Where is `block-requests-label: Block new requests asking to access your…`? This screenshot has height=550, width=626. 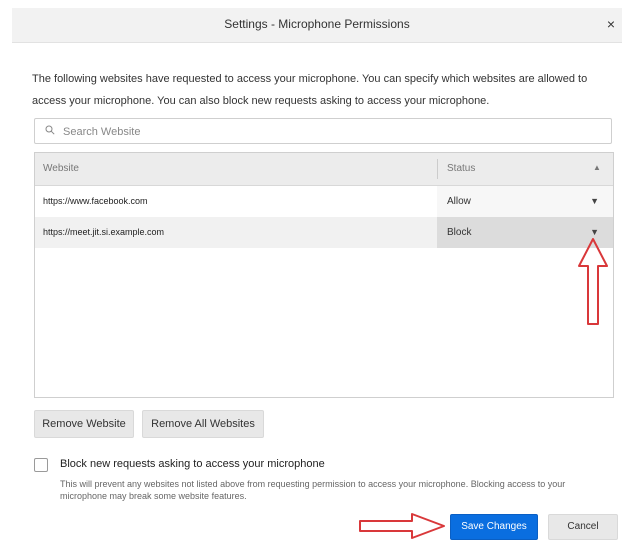
block-requests-label: Block new requests asking to access your… is located at coordinates (192, 464).